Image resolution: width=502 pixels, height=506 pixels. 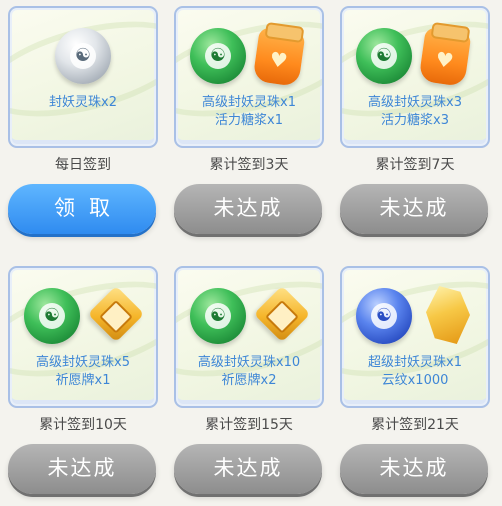 I want to click on reward-item: 高级封妖灵珠x5, so click(x=83, y=362).